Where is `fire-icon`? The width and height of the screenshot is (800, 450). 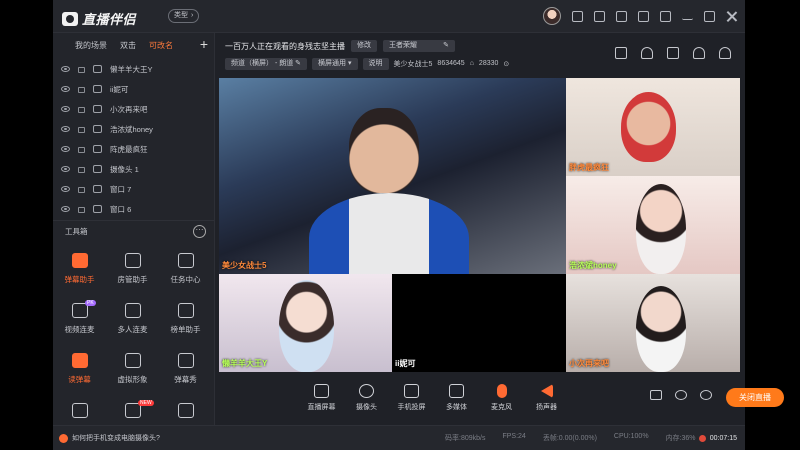 fire-icon is located at coordinates (185, 410).